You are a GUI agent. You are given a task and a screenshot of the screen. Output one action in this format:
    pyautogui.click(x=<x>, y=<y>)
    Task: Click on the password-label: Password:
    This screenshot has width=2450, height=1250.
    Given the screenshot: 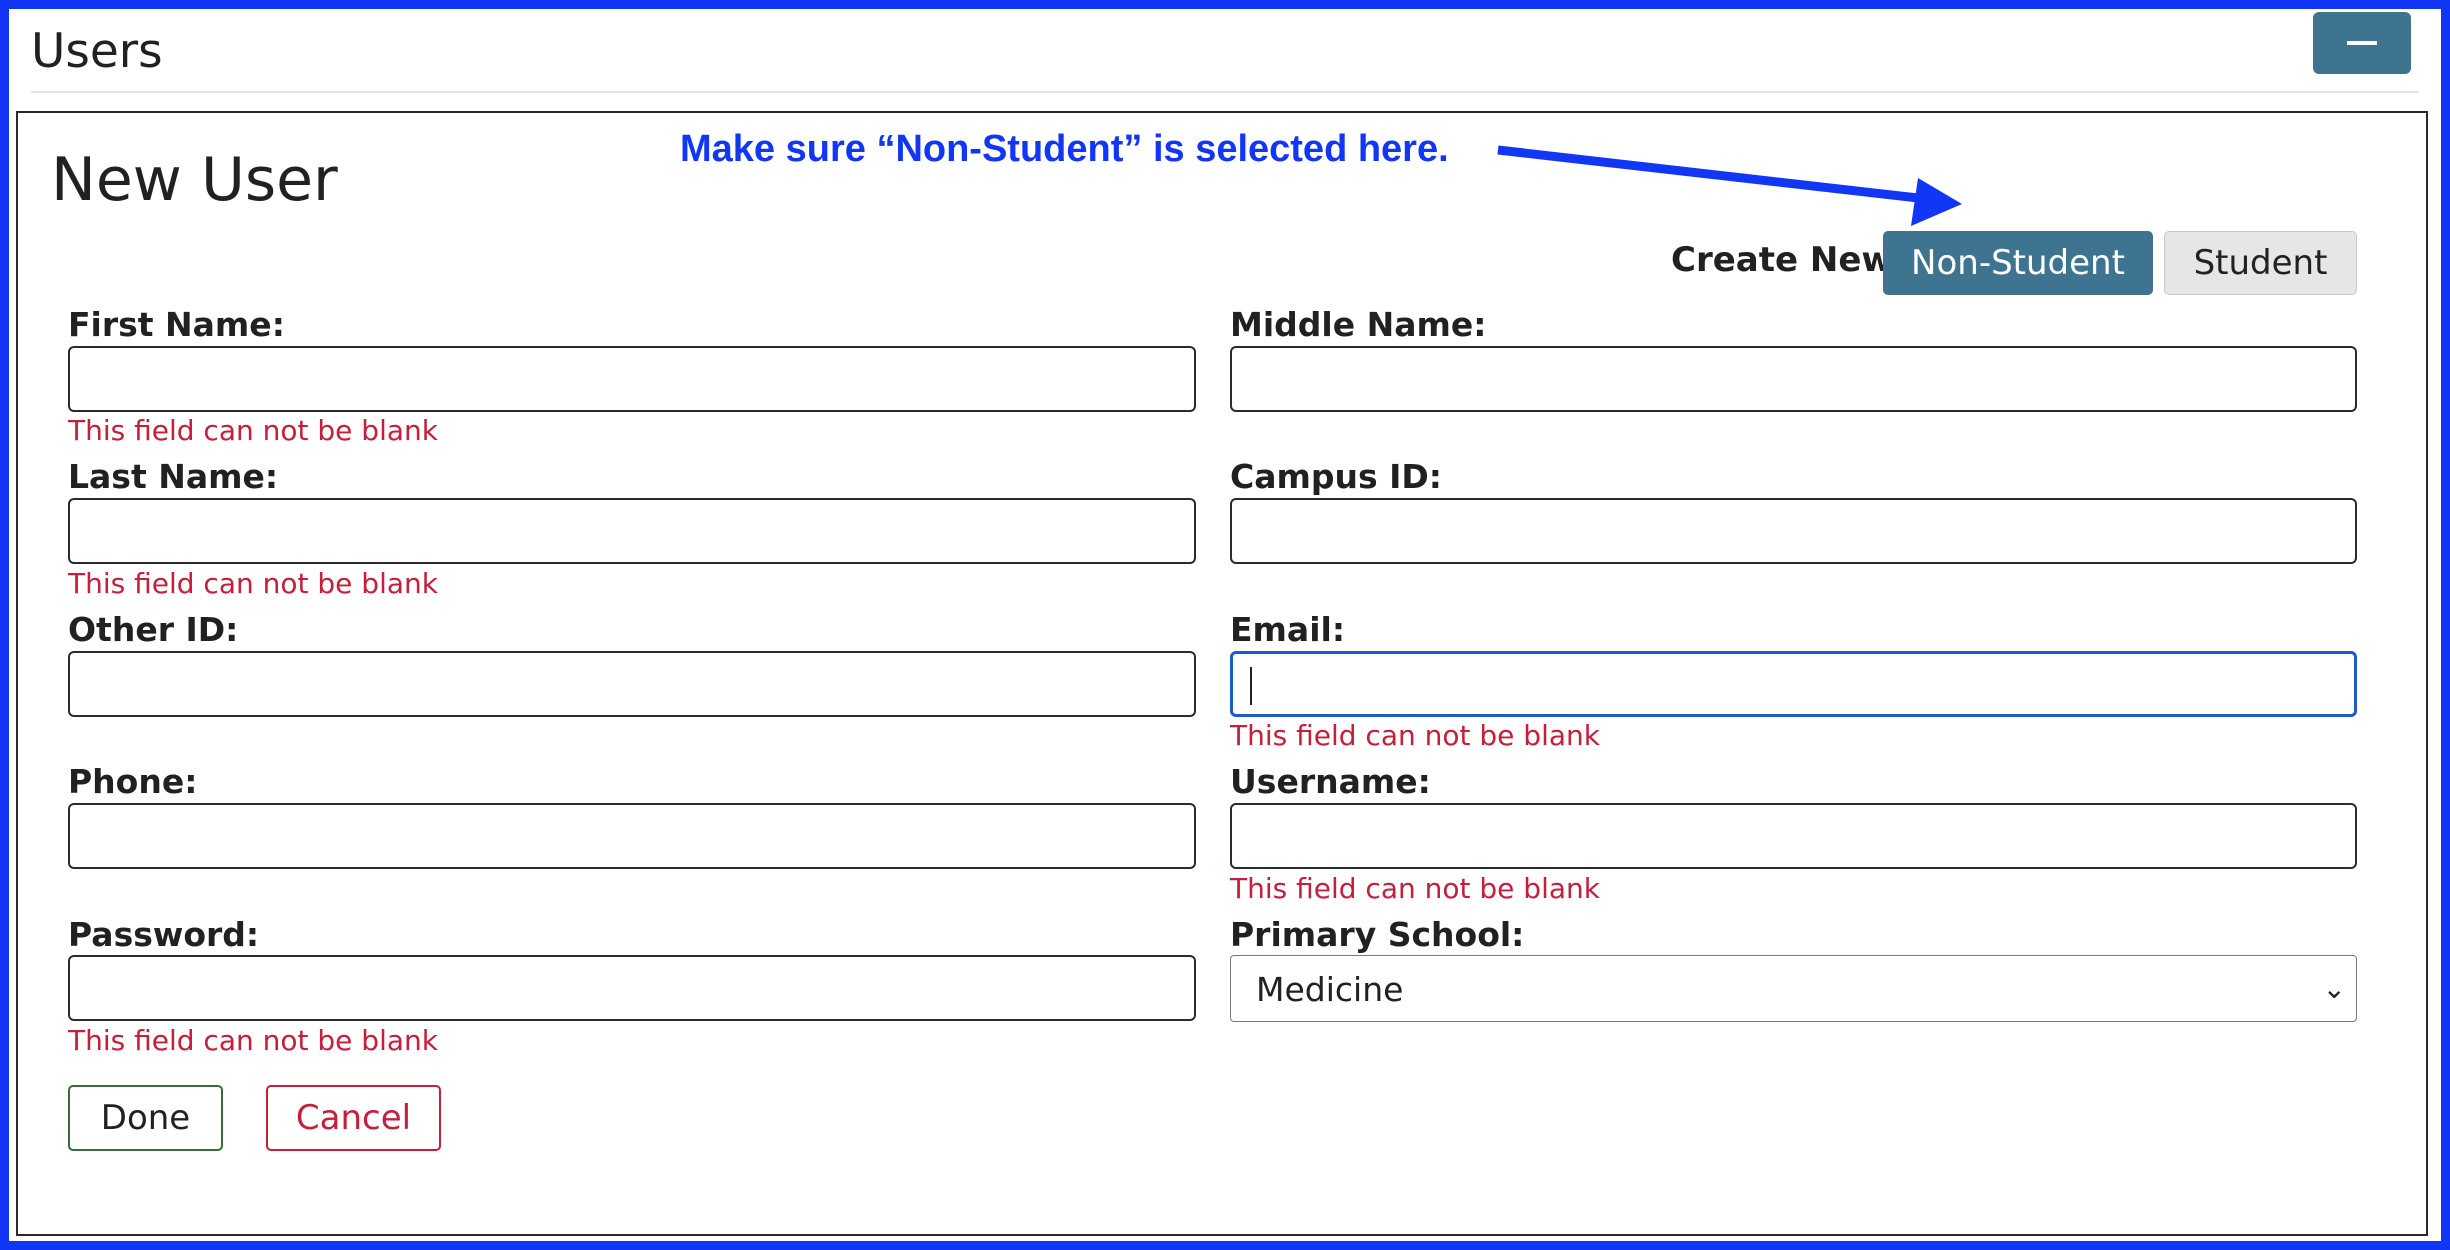 What is the action you would take?
    pyautogui.click(x=164, y=934)
    